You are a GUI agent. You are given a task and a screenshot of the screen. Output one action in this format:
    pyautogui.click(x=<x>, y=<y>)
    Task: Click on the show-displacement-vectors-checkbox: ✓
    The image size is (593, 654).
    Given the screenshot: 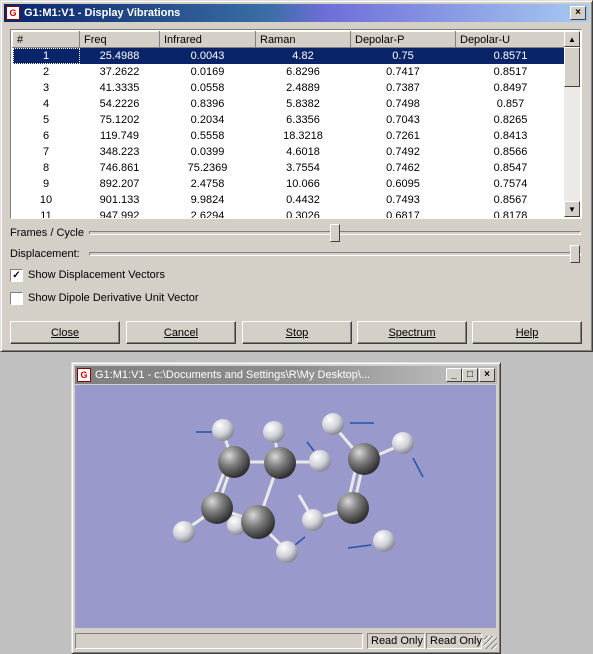 What is the action you would take?
    pyautogui.click(x=16, y=275)
    